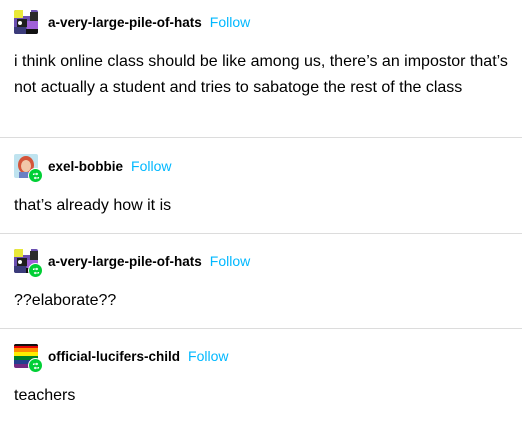 This screenshot has width=522, height=425. Describe the element at coordinates (65, 300) in the screenshot. I see `post-text: ??elaborate??` at that location.